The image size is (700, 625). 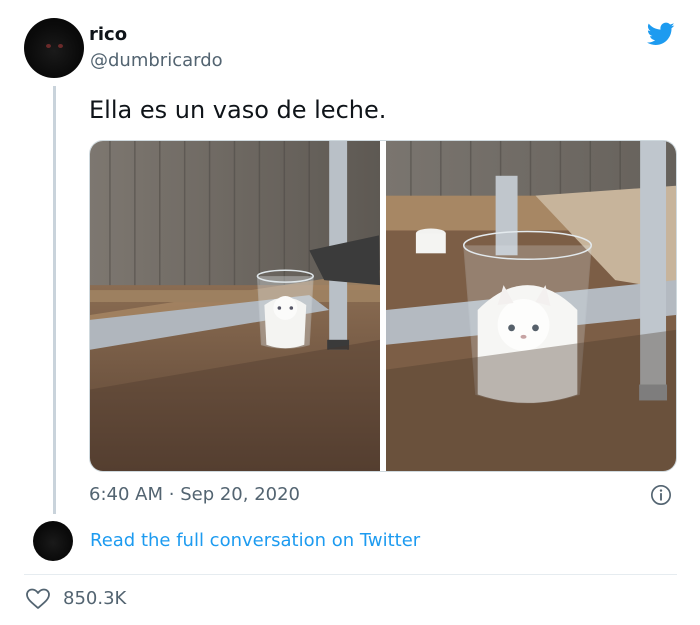 What do you see at coordinates (94, 598) in the screenshot?
I see `like-count: 850.3K` at bounding box center [94, 598].